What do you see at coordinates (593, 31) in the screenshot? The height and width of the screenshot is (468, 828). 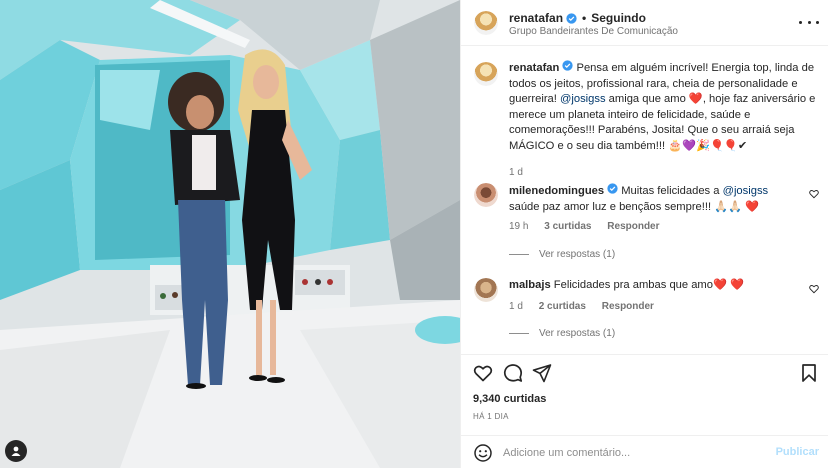 I see `author-subtitle: Grupo Bandeirantes De Comunicação` at bounding box center [593, 31].